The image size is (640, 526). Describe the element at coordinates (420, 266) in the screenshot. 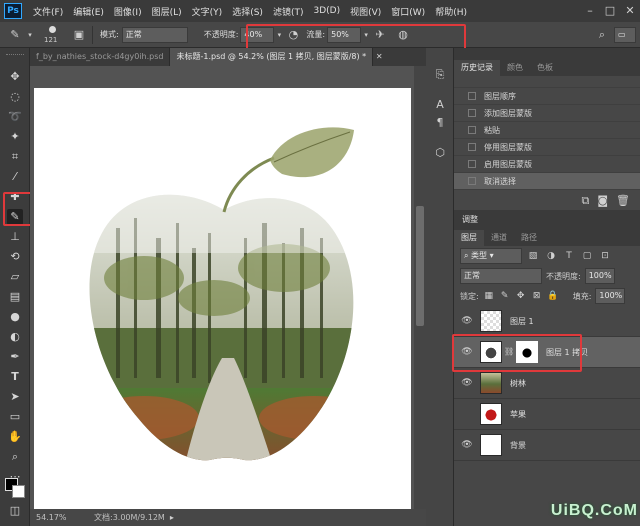

I see `scrollbar-thumb` at that location.